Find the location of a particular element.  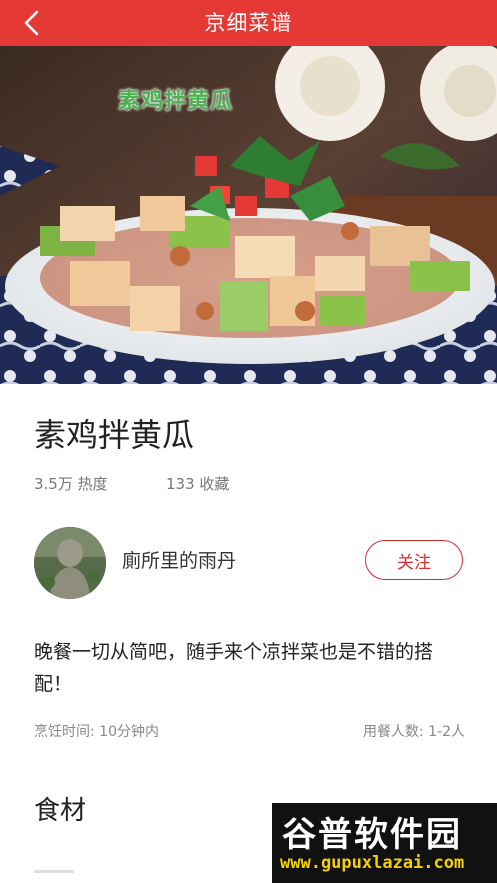

servings: 用餐人数: 1-2人 is located at coordinates (414, 731).